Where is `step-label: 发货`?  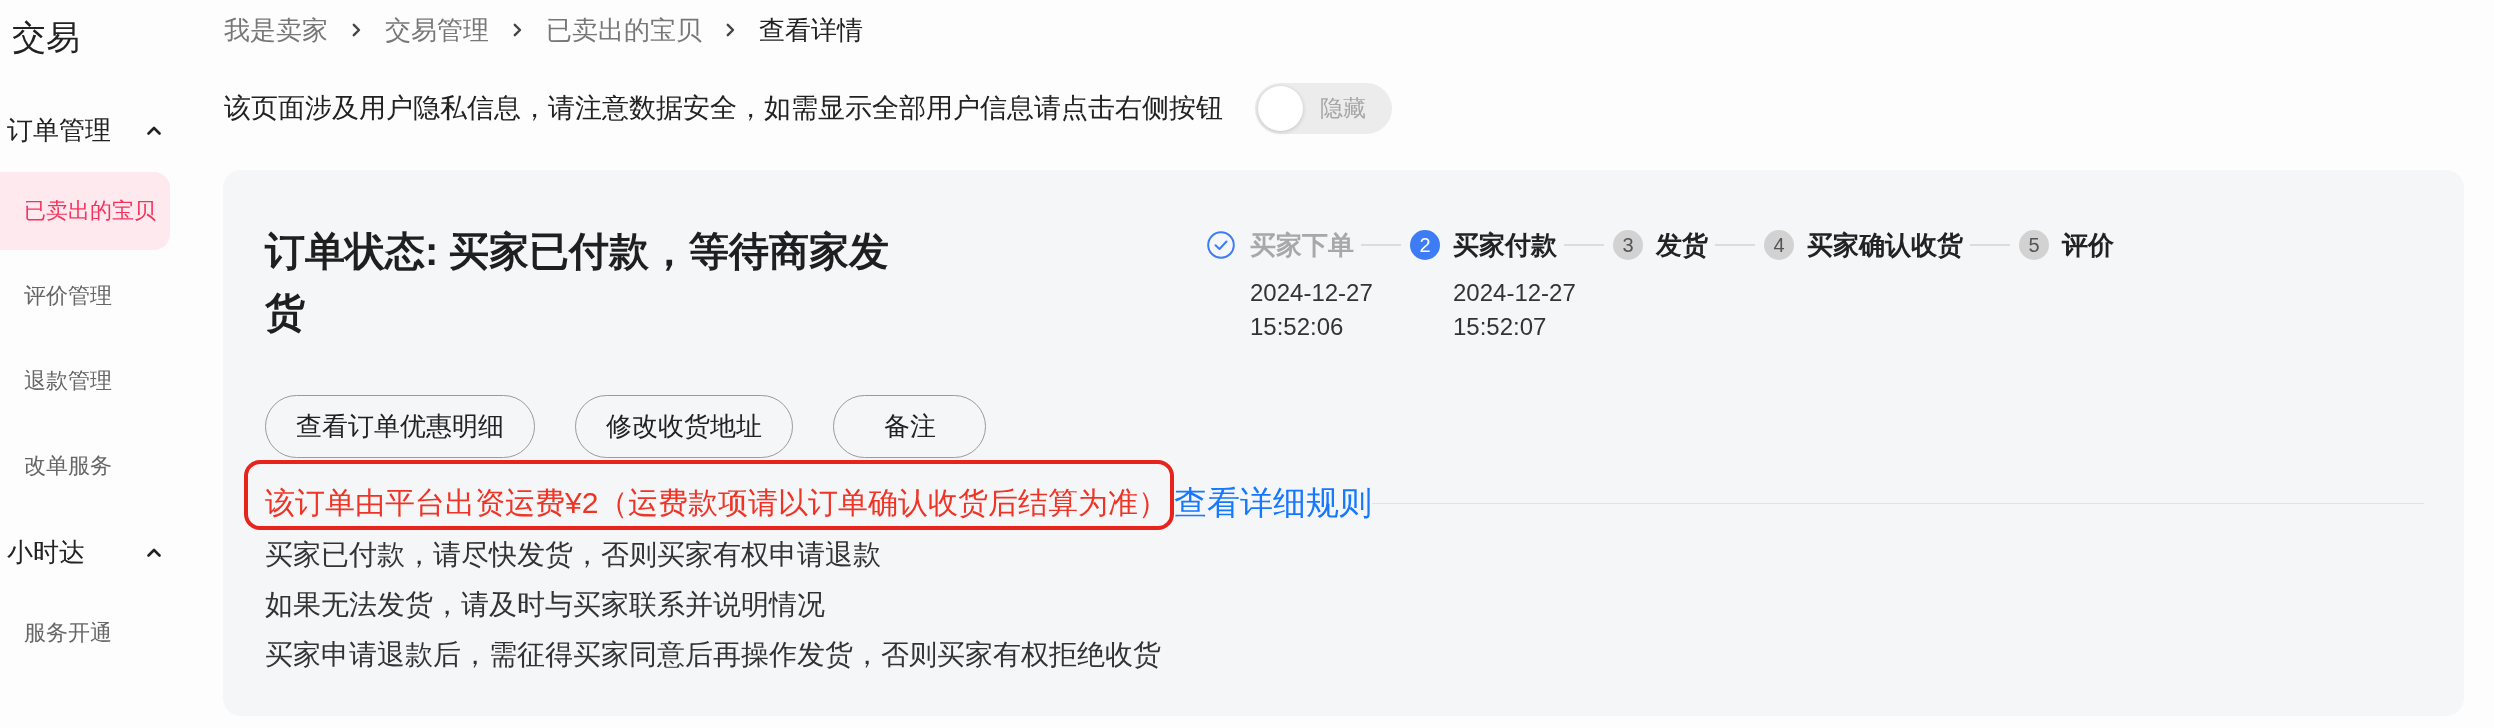 step-label: 发货 is located at coordinates (1682, 245).